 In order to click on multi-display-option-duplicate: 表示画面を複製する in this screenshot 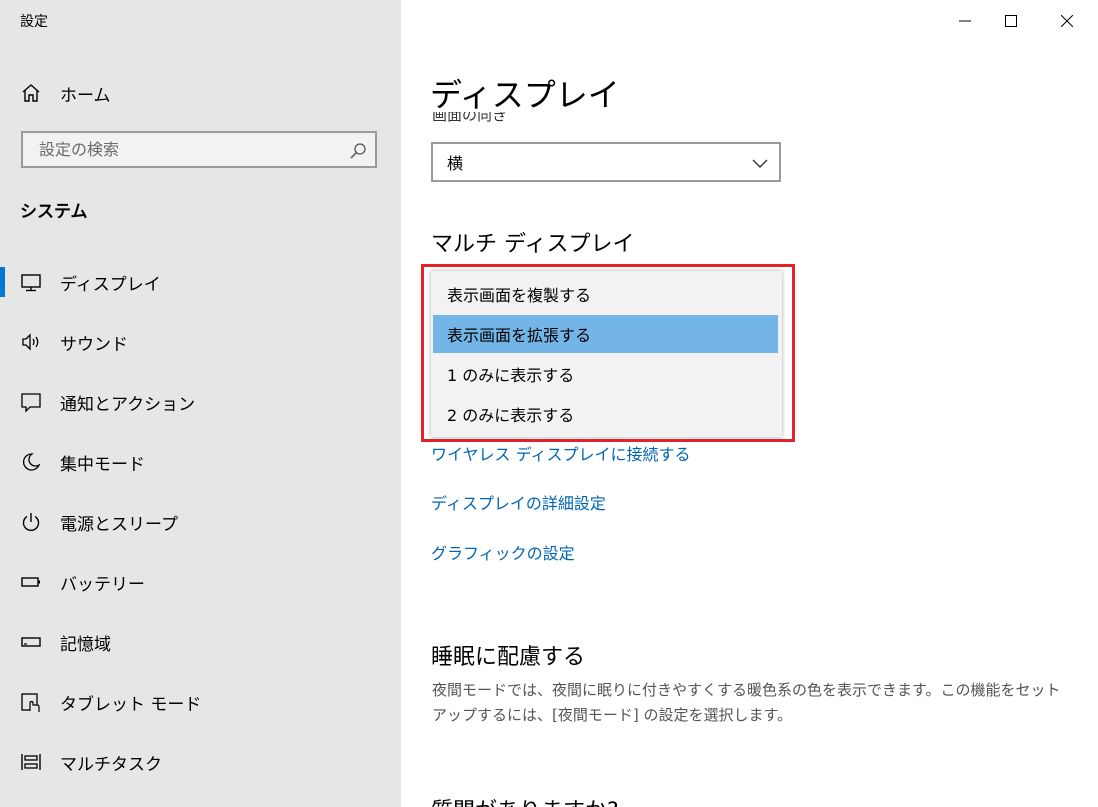, I will do `click(605, 294)`.